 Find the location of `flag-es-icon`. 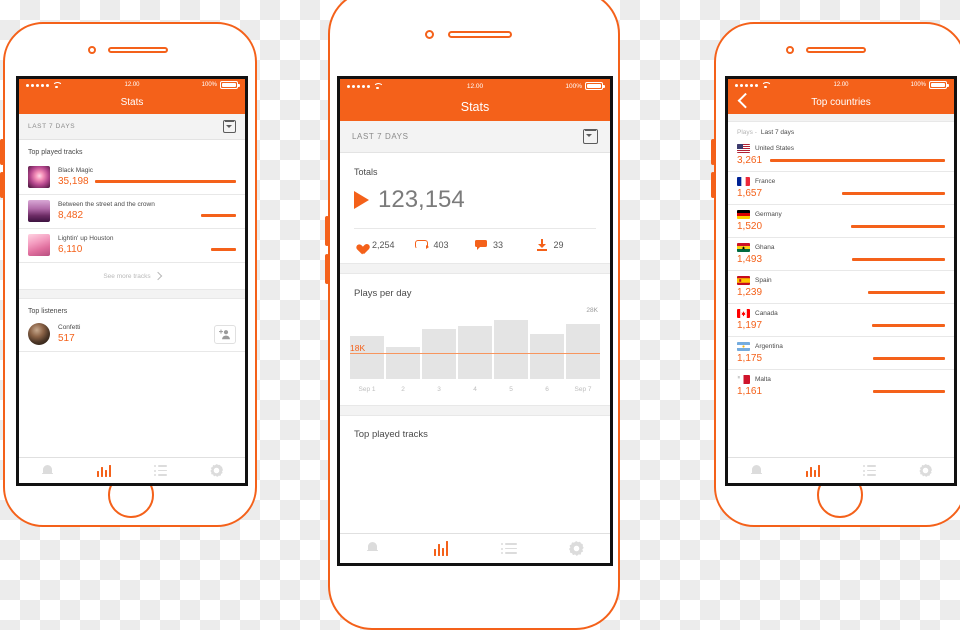

flag-es-icon is located at coordinates (743, 280).